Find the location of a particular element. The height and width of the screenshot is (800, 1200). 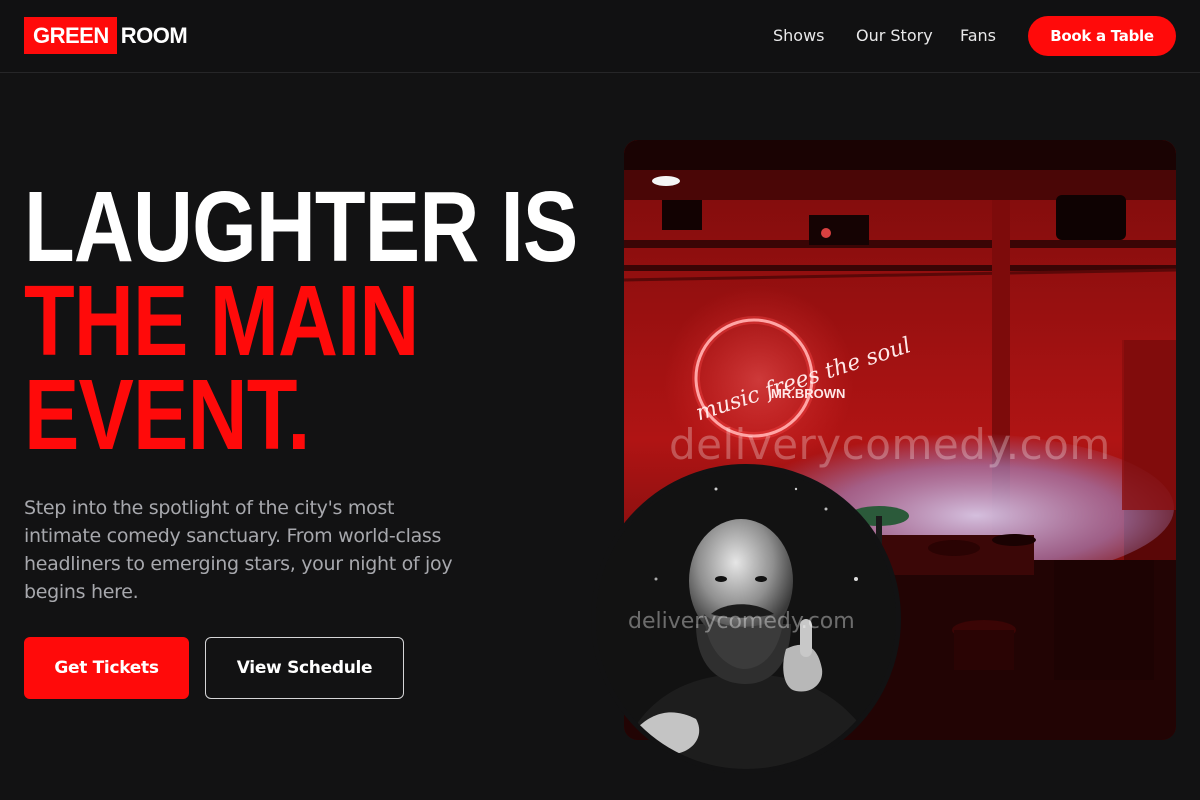

headline-line-3: EVENT. is located at coordinates (167, 415).